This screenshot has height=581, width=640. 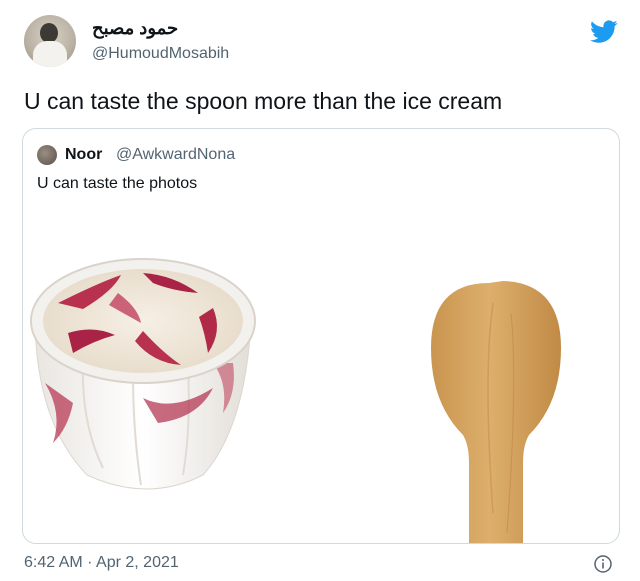 What do you see at coordinates (49, 33) in the screenshot?
I see `avatar-head` at bounding box center [49, 33].